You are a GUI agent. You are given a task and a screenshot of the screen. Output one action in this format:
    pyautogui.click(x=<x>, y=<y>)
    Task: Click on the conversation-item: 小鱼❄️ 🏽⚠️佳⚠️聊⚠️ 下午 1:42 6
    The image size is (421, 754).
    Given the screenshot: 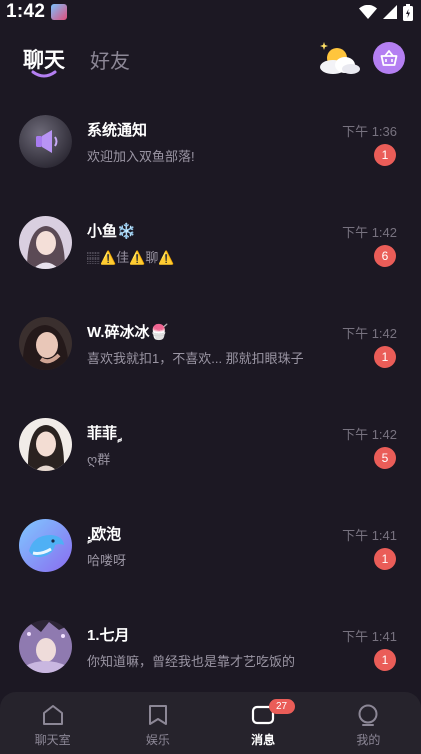 What is the action you would take?
    pyautogui.click(x=210, y=241)
    